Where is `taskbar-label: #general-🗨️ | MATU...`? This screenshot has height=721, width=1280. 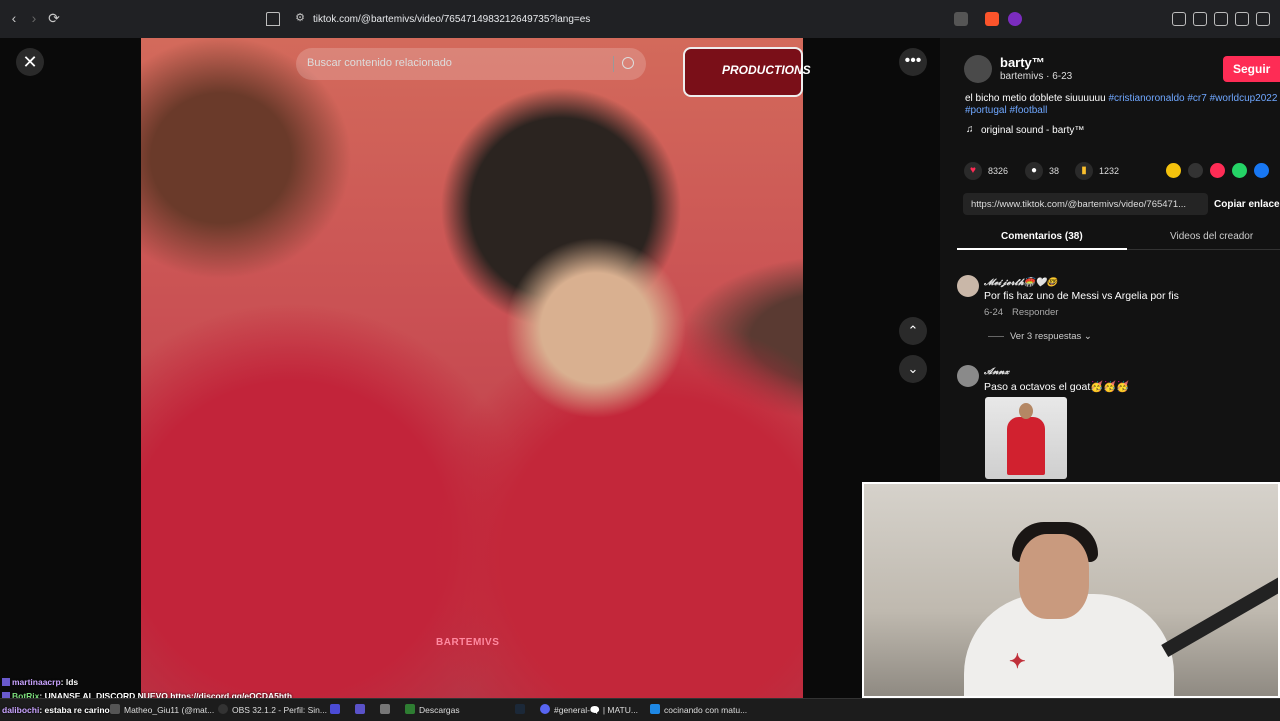 taskbar-label: #general-🗨️ | MATU... is located at coordinates (596, 710).